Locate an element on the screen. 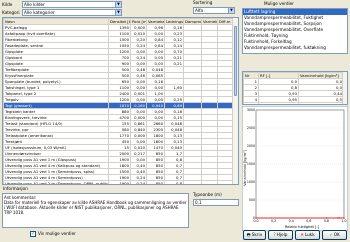 Image resolution: width=350 pixels, height=242 pixels. values-row: 51,01,13 is located at coordinates (293, 103).